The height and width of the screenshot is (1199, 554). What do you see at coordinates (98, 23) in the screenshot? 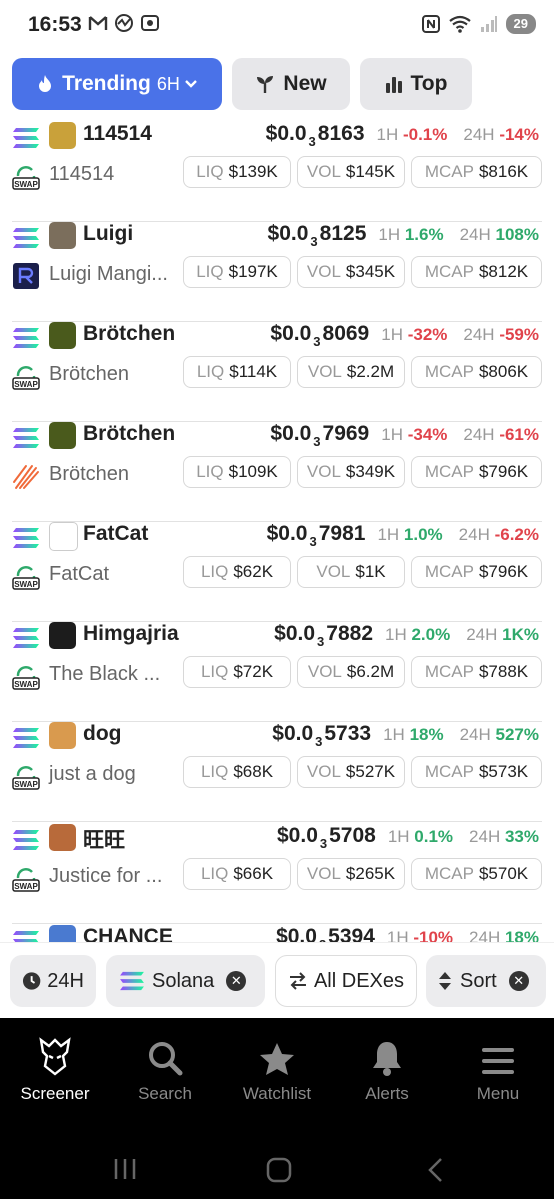
I see `gmail-icon` at bounding box center [98, 23].